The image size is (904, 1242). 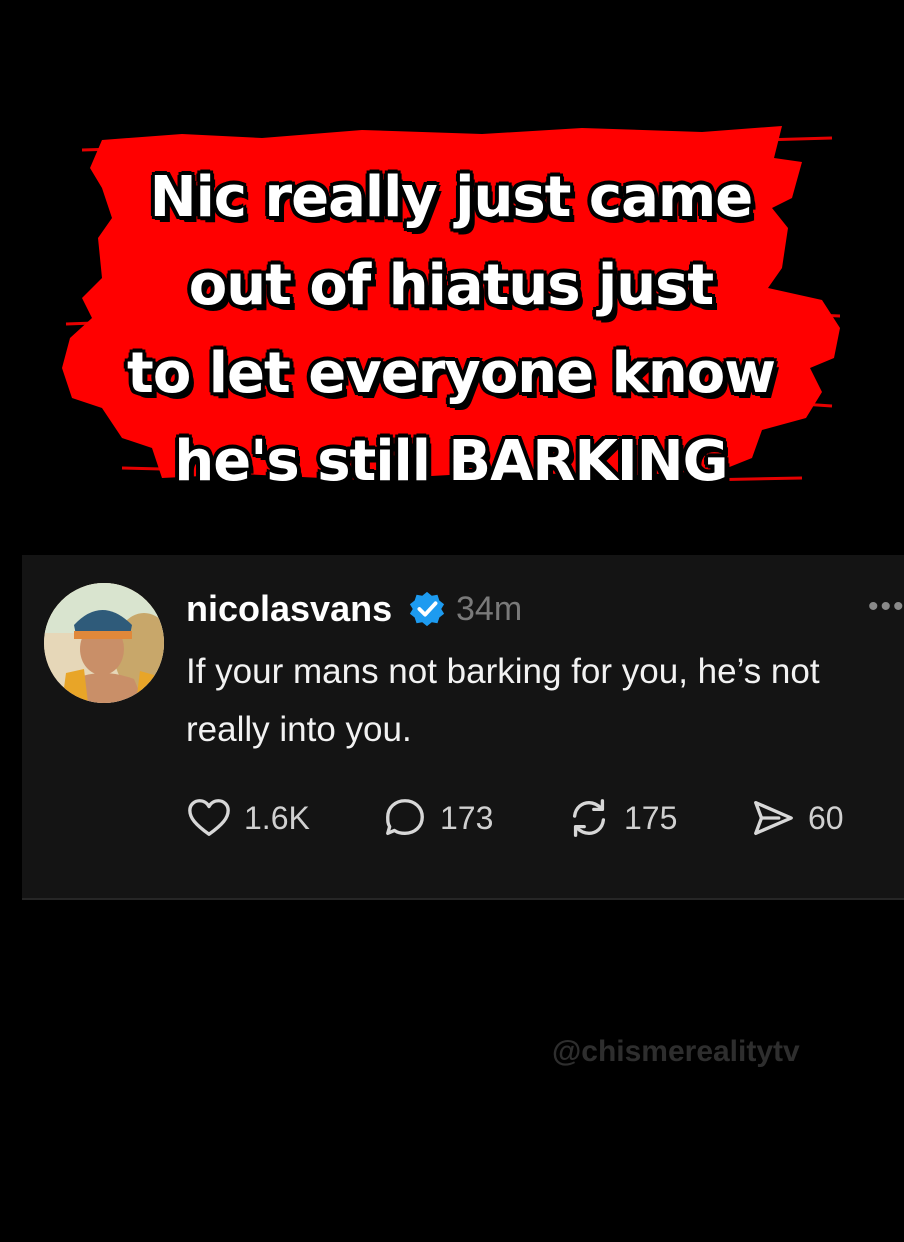 What do you see at coordinates (437, 818) in the screenshot?
I see `reply-button: 173` at bounding box center [437, 818].